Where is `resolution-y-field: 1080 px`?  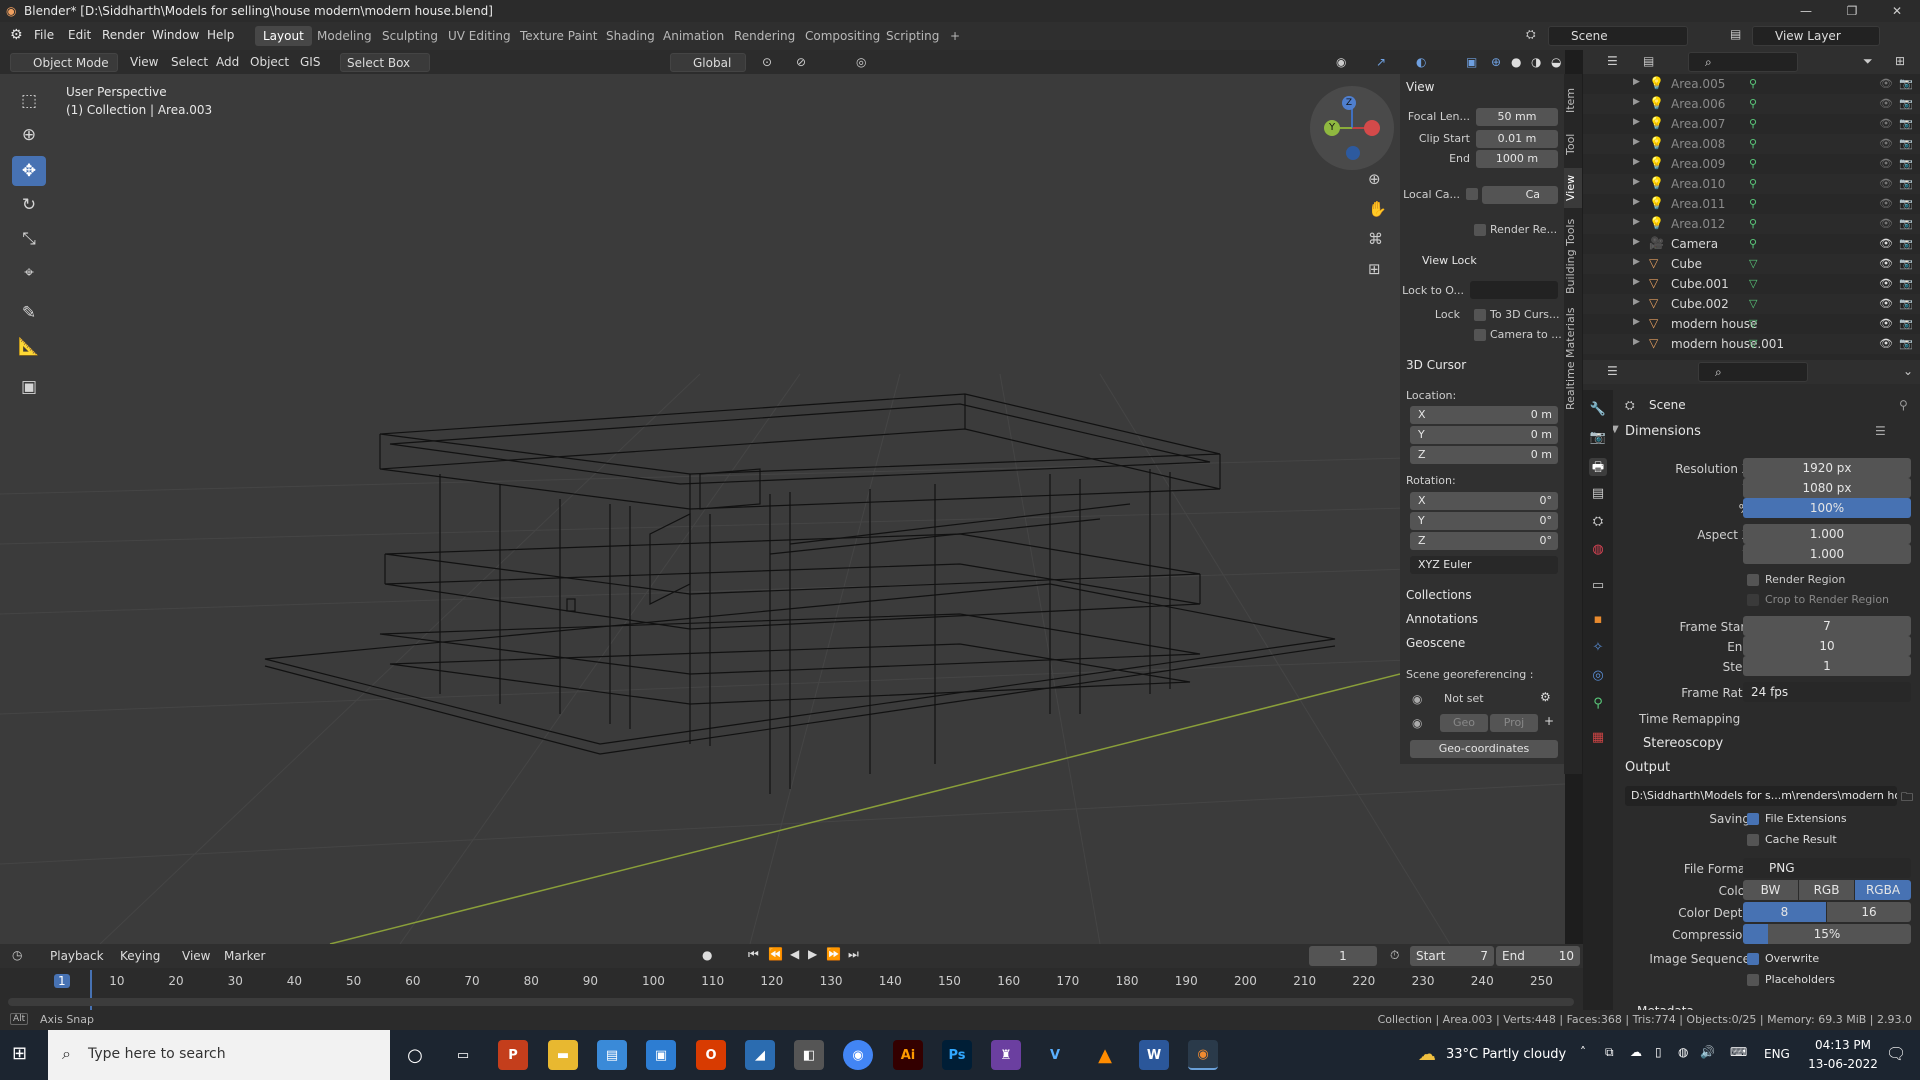
resolution-y-field: 1080 px is located at coordinates (1827, 488).